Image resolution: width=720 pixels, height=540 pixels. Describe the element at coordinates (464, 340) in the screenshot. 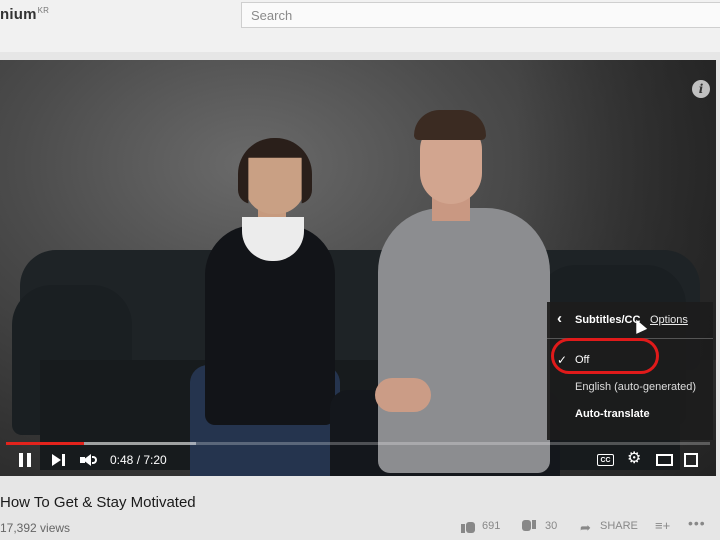

I see `man-sweater` at that location.